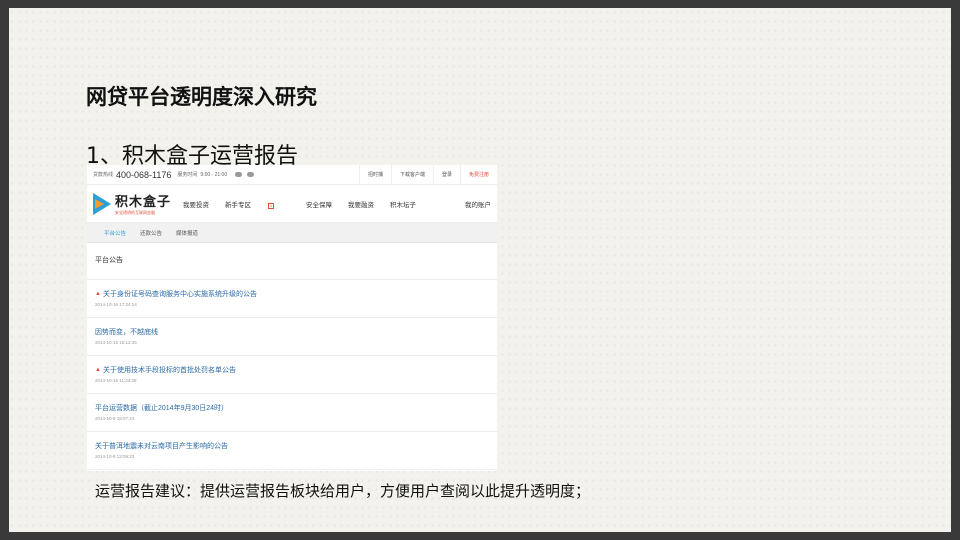 The height and width of the screenshot is (540, 960). Describe the element at coordinates (115, 456) in the screenshot. I see `notice-date: 2014-10-8 13:09:23` at that location.